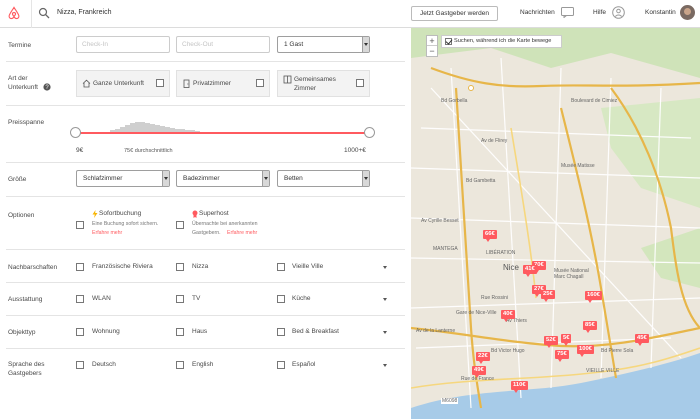 The image size is (700, 419). I want to click on map-zoom-control: + −, so click(432, 46).